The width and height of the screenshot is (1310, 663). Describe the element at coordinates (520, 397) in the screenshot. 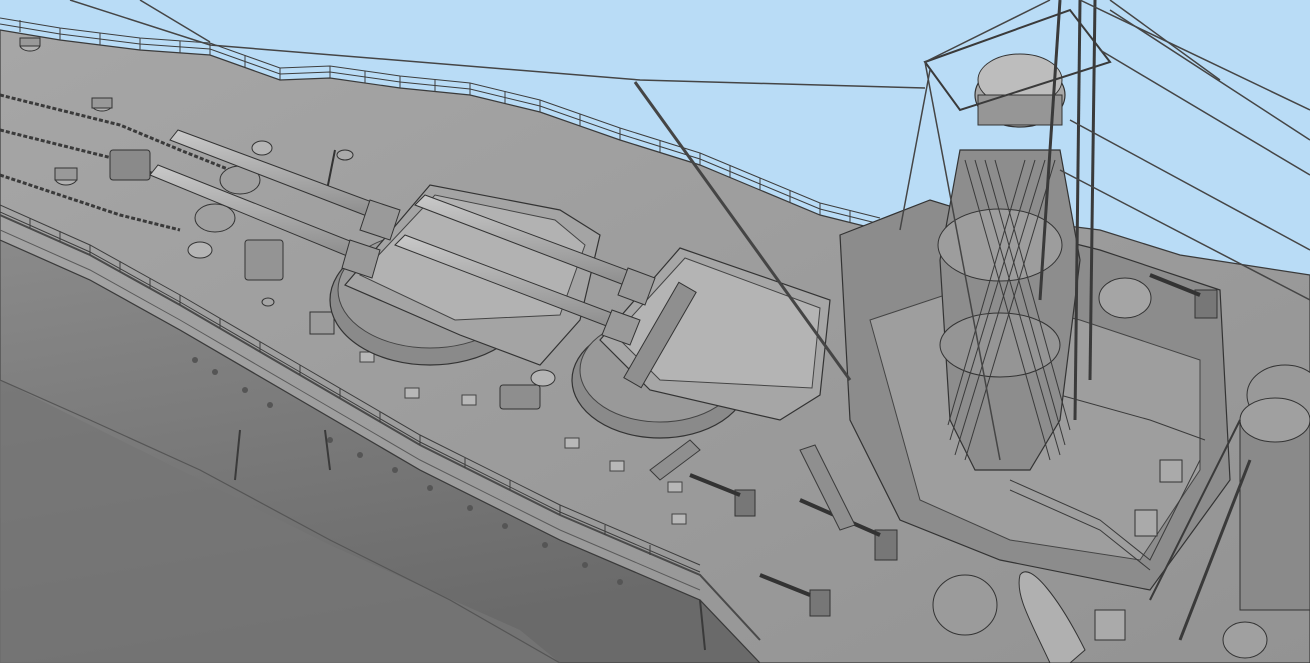

I see `deck-box` at that location.